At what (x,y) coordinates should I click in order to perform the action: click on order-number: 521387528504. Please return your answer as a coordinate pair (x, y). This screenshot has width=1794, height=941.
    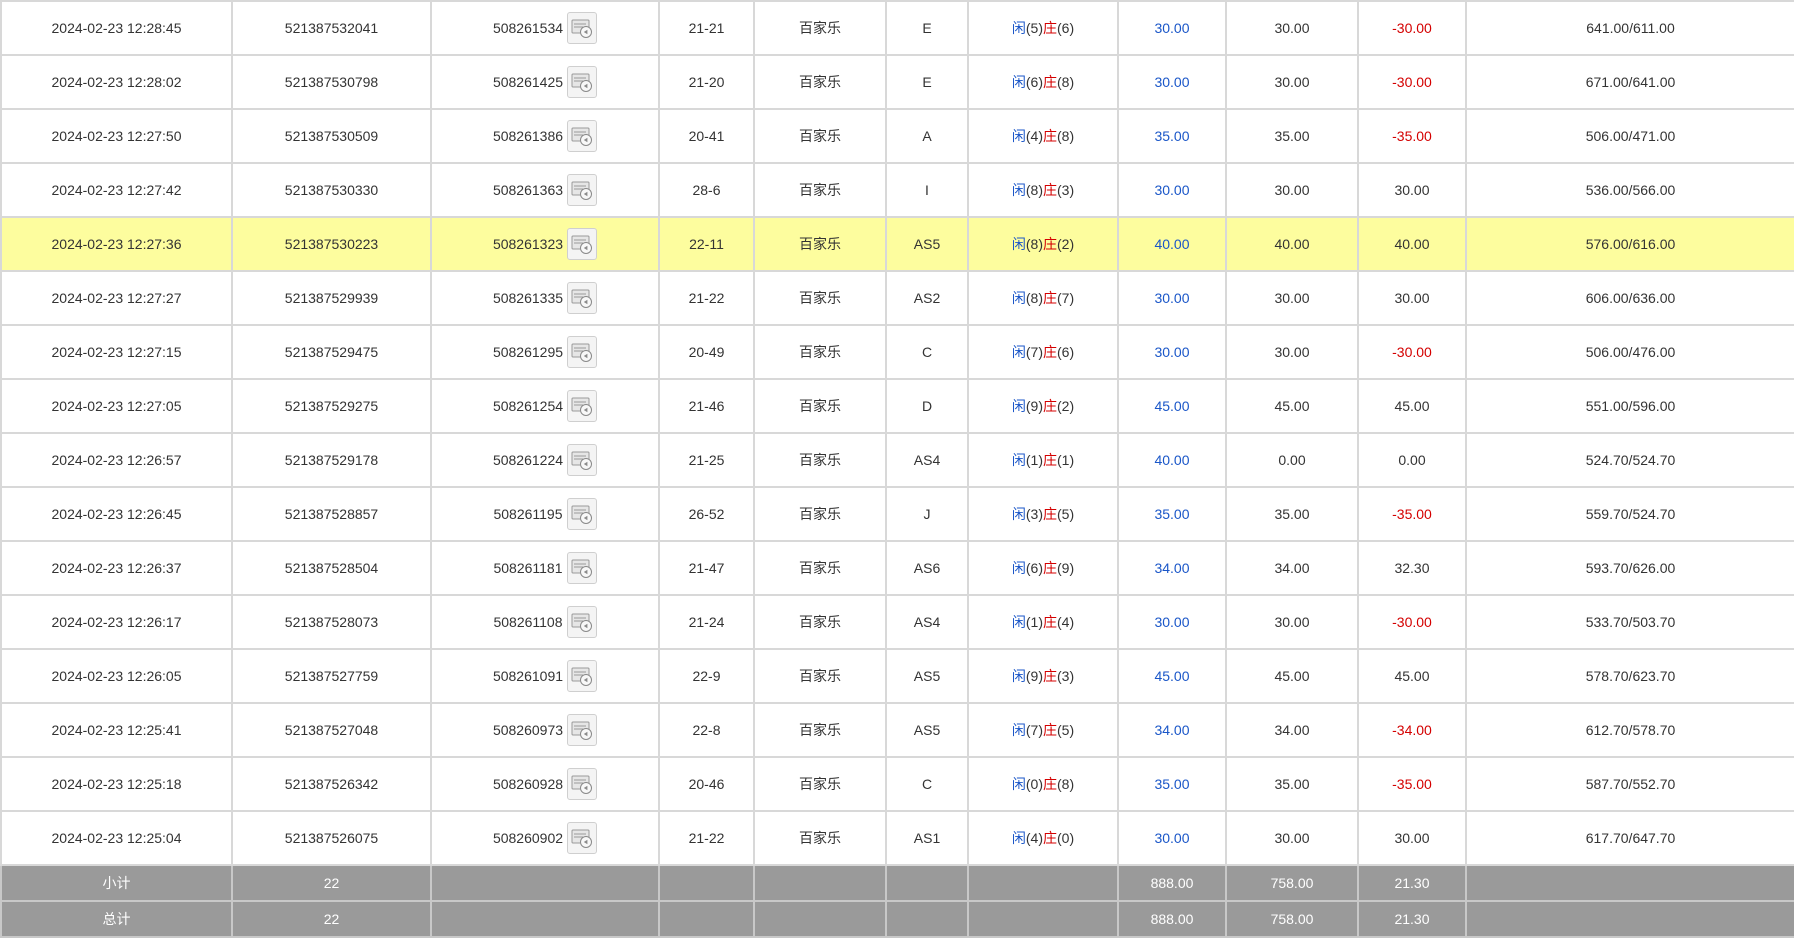
    Looking at the image, I should click on (331, 568).